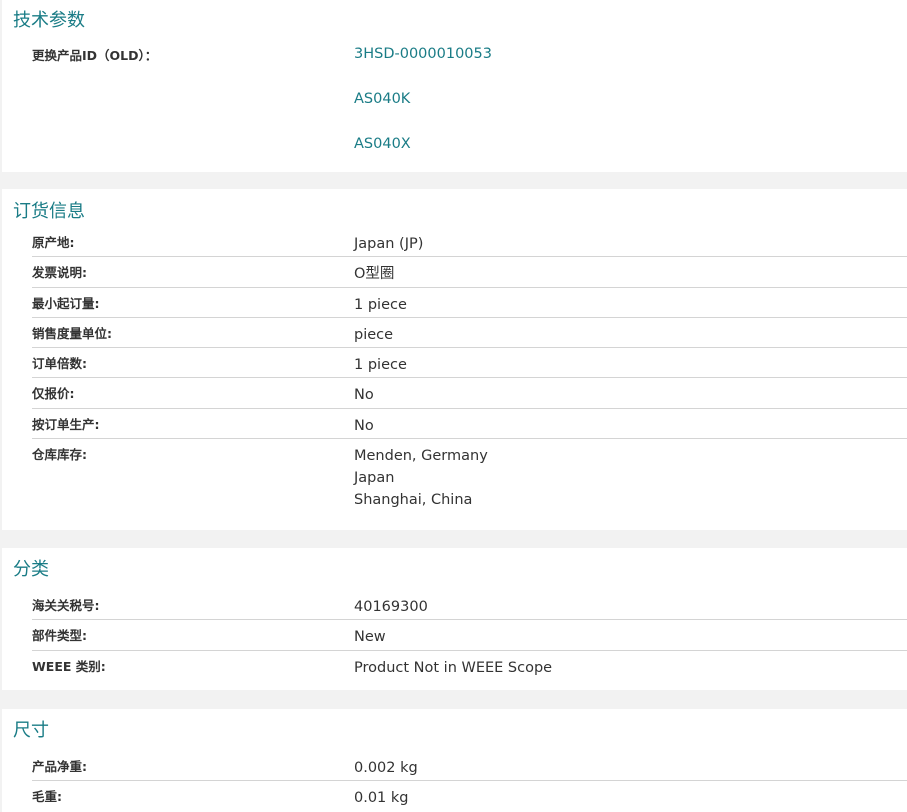 The width and height of the screenshot is (907, 812). What do you see at coordinates (453, 667) in the screenshot?
I see `row-value: Product Not in WEEE Scope` at bounding box center [453, 667].